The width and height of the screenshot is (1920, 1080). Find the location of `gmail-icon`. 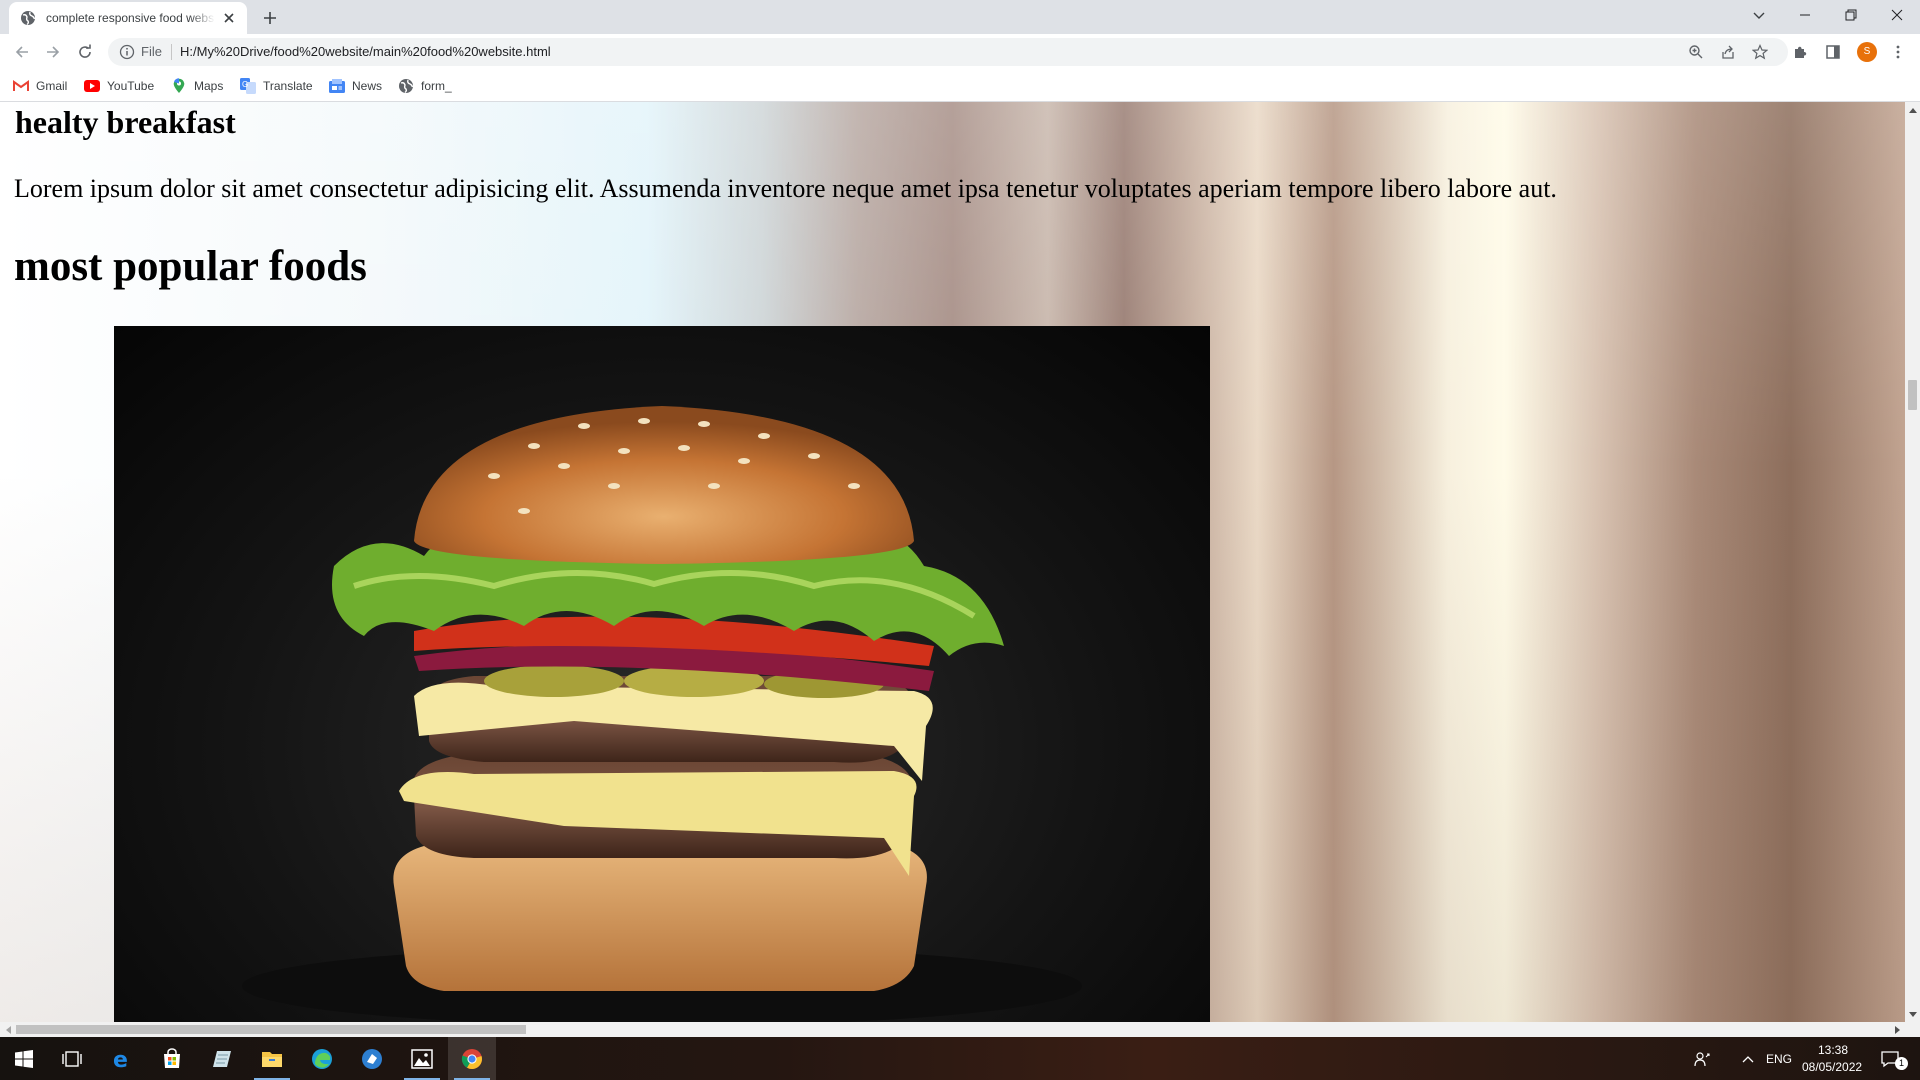

gmail-icon is located at coordinates (21, 86).